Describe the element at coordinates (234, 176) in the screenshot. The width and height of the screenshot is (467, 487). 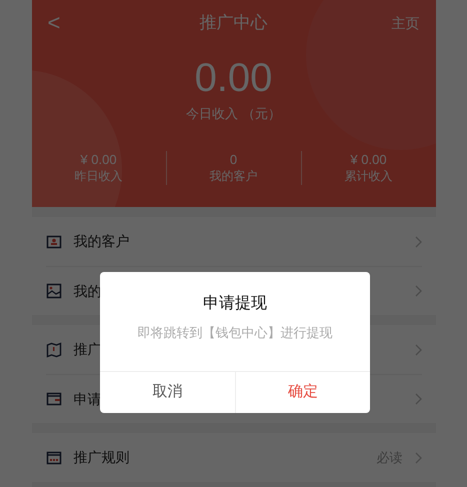
I see `stat-label: 我的客户` at that location.